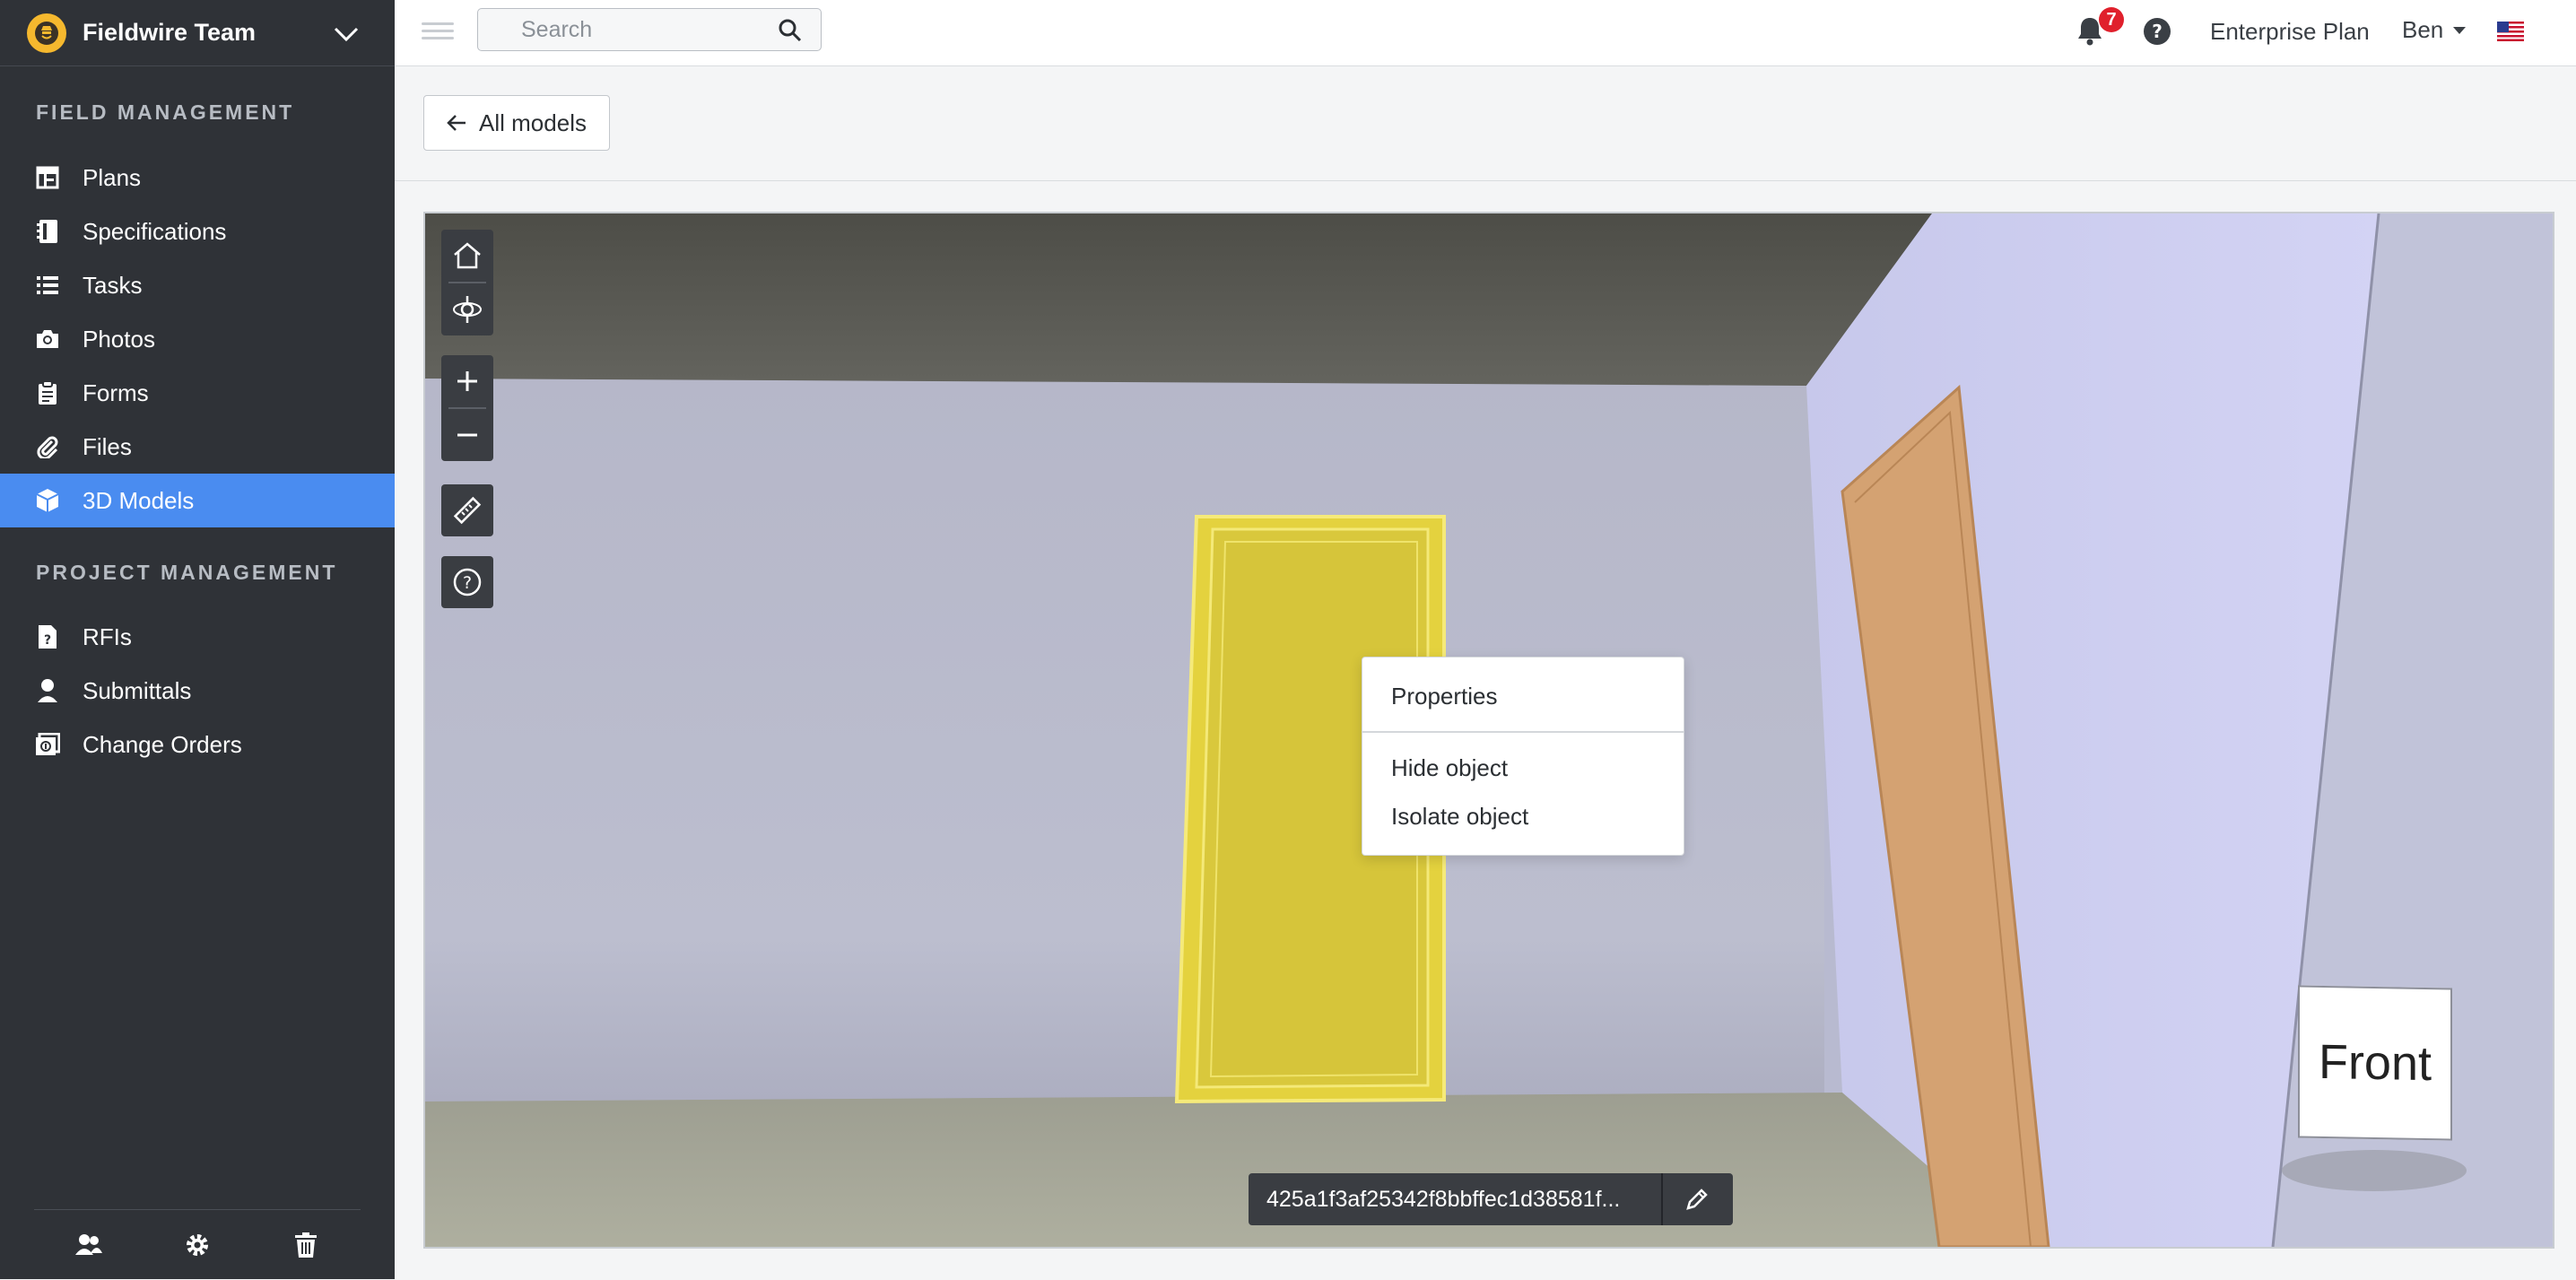 This screenshot has width=2576, height=1280. Describe the element at coordinates (467, 256) in the screenshot. I see `home-icon` at that location.